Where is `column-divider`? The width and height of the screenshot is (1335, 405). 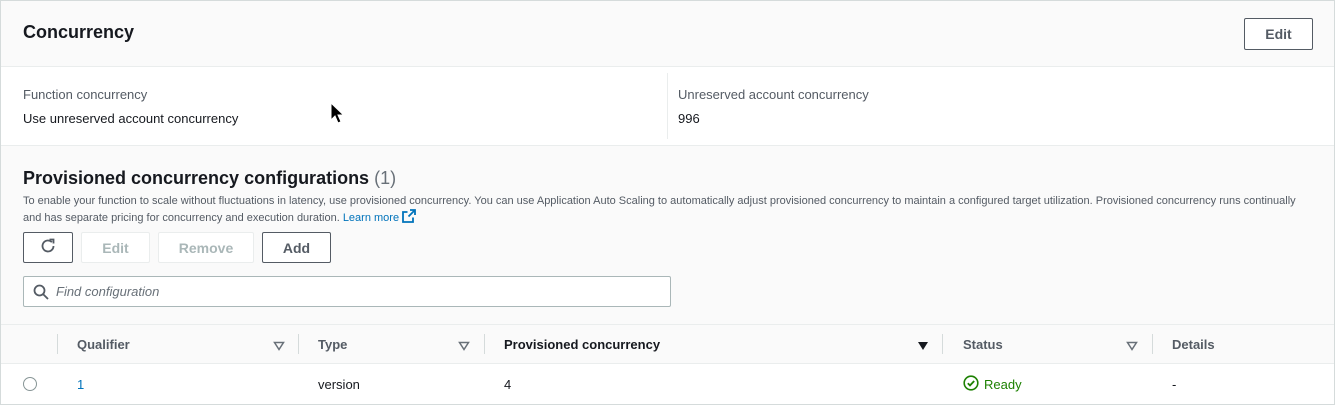 column-divider is located at coordinates (667, 106).